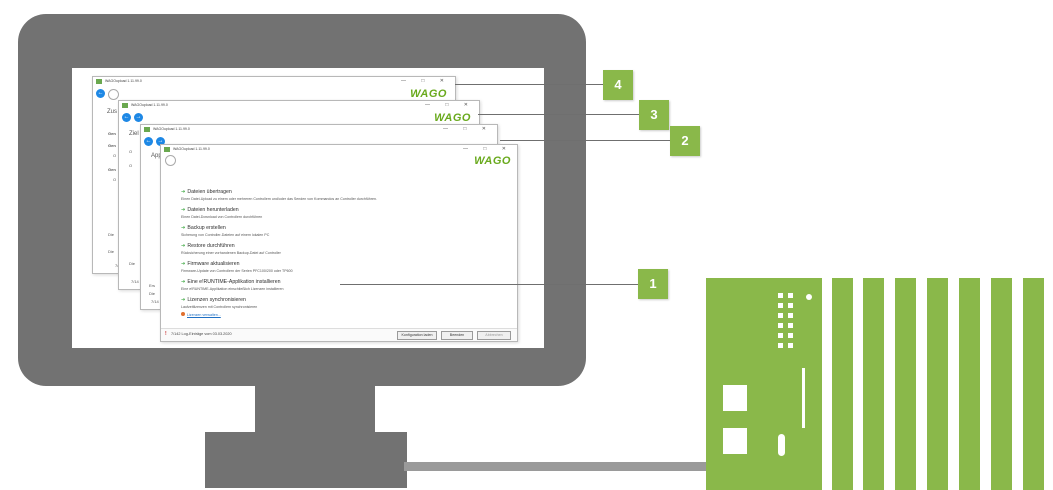  What do you see at coordinates (210, 210) in the screenshot?
I see `task-item-download: ➜ Dateien herunterladen` at bounding box center [210, 210].